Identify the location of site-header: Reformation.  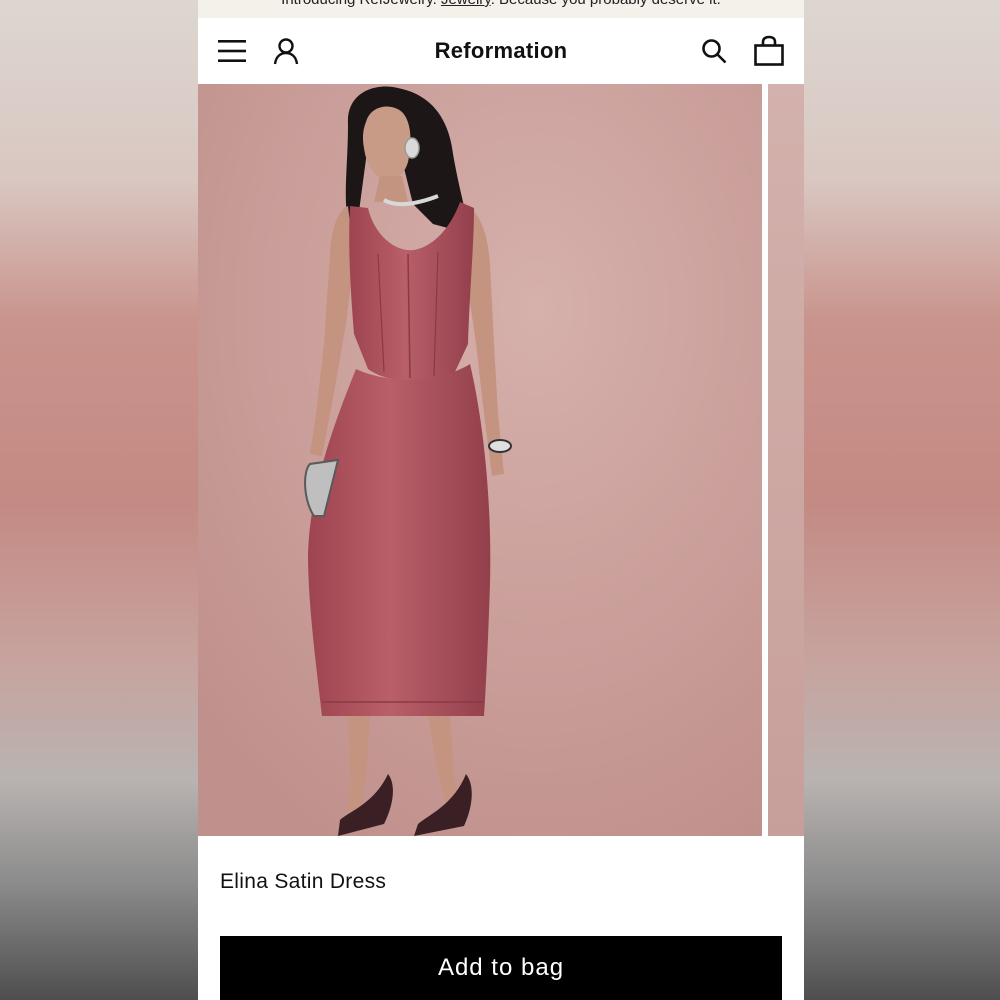
(501, 51).